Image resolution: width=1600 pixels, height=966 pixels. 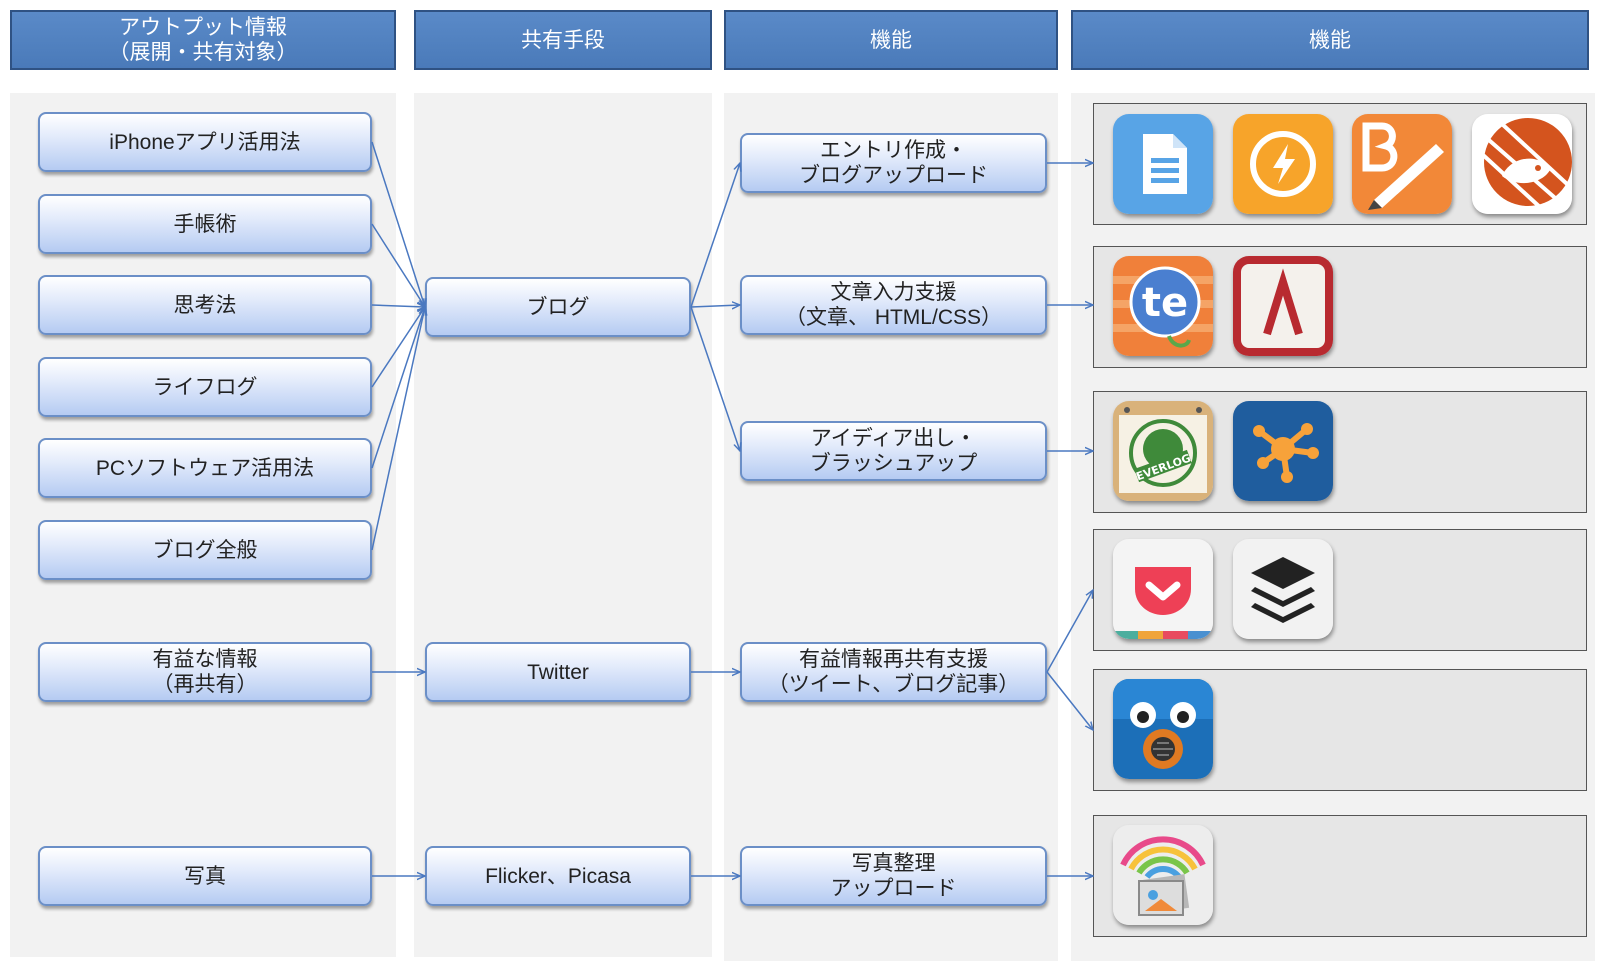 What do you see at coordinates (1522, 164) in the screenshot?
I see `bird-app-icon` at bounding box center [1522, 164].